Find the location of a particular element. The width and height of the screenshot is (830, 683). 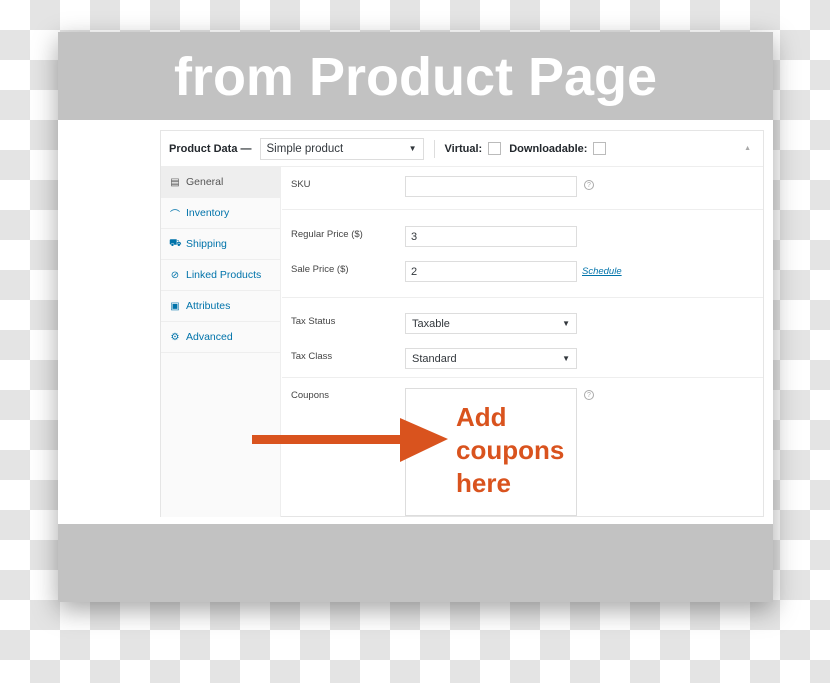

tab-label: Shipping is located at coordinates (206, 244).